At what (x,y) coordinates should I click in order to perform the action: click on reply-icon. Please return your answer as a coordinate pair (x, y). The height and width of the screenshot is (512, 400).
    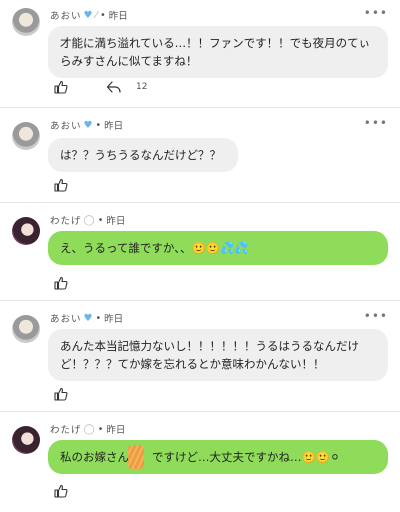
    Looking at the image, I should click on (114, 87).